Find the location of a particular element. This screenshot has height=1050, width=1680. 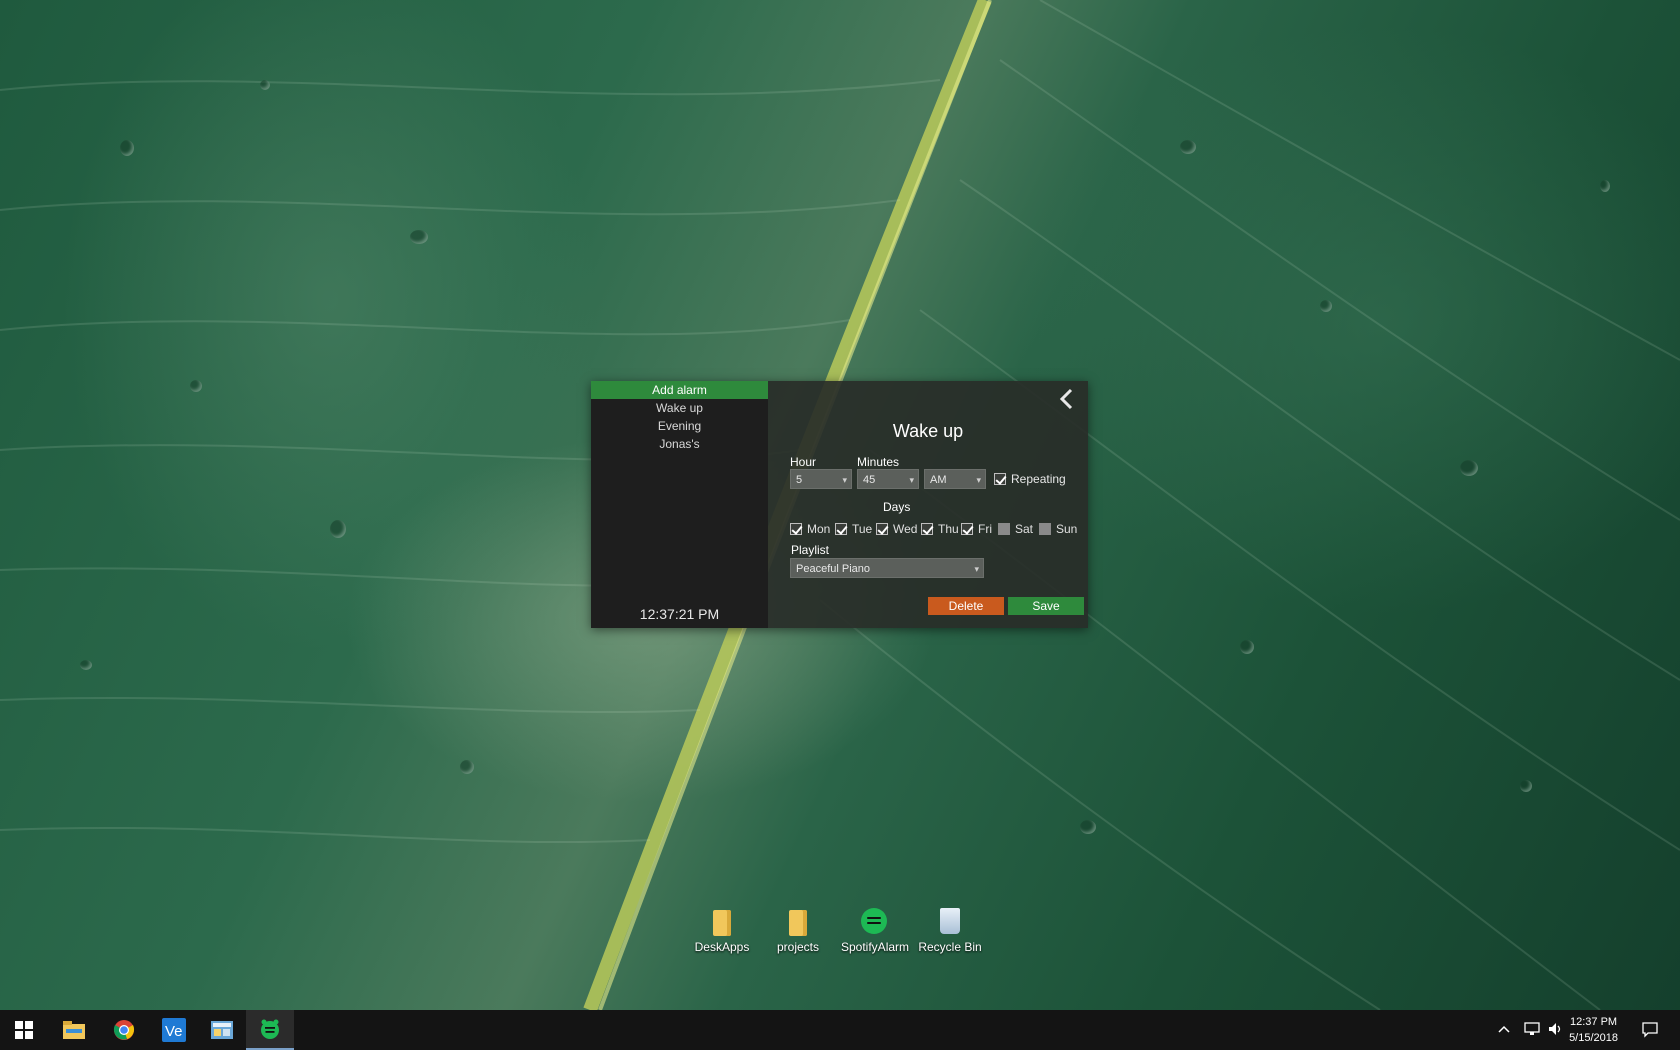

hour-label: Hour is located at coordinates (803, 462).